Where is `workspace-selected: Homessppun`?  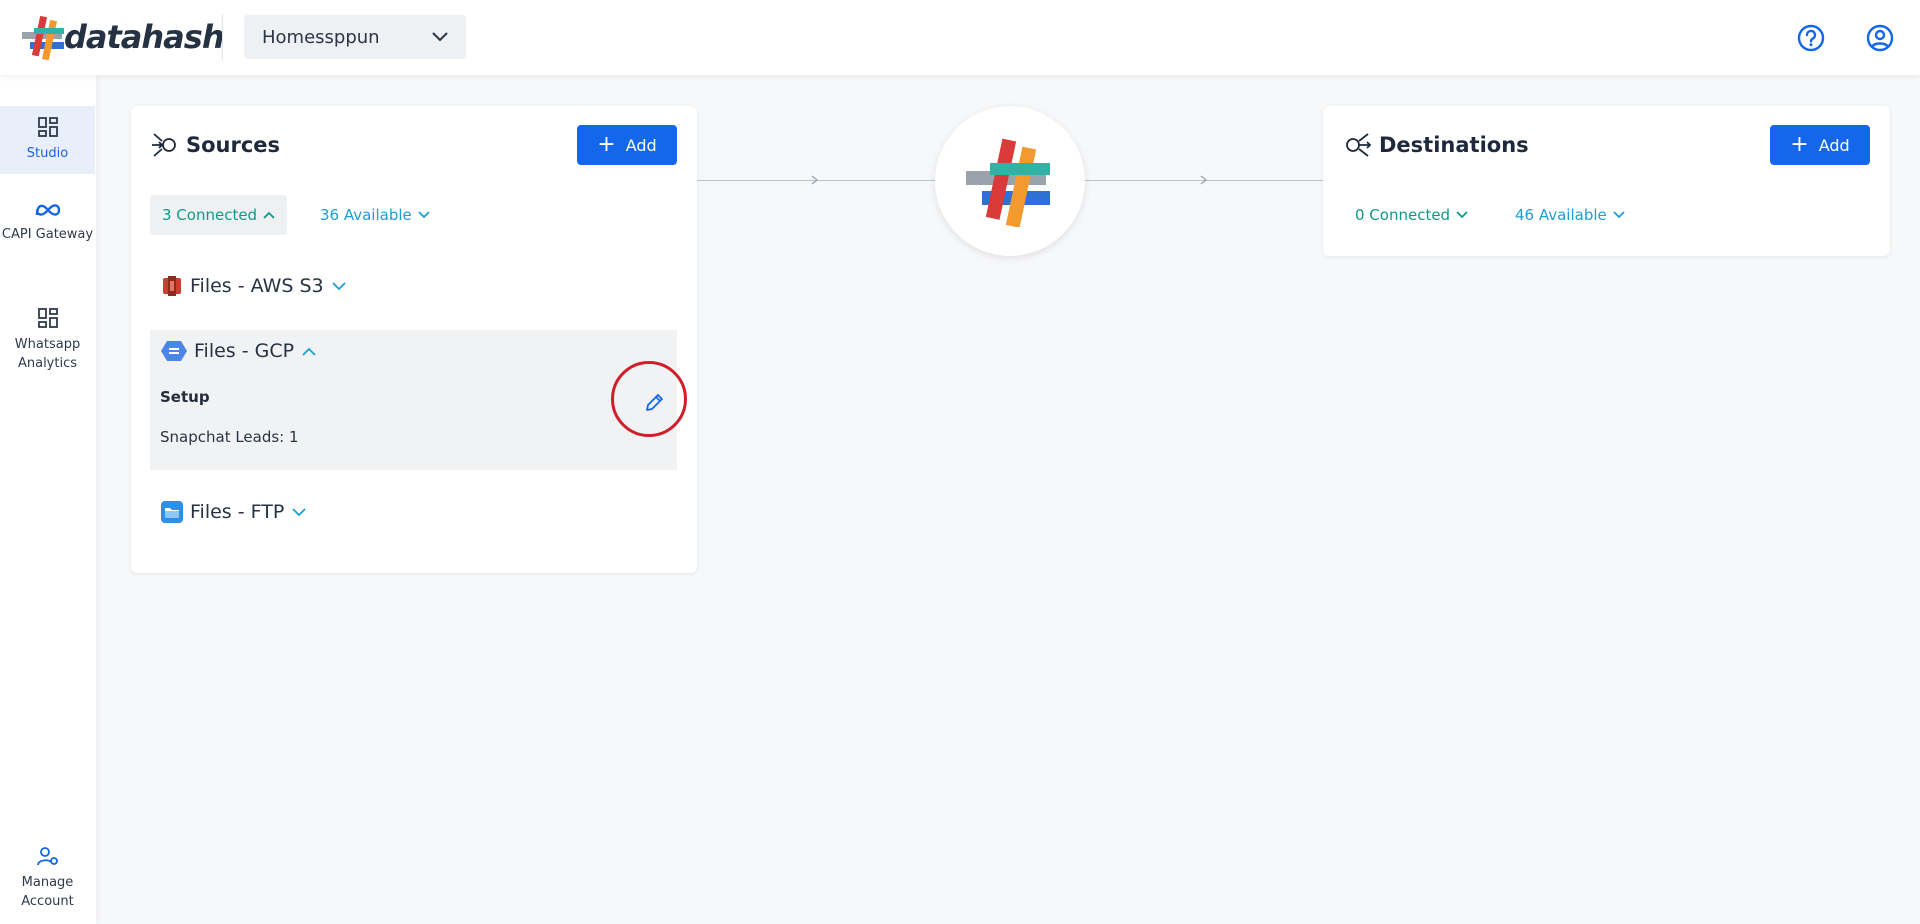 workspace-selected: Homessppun is located at coordinates (321, 37).